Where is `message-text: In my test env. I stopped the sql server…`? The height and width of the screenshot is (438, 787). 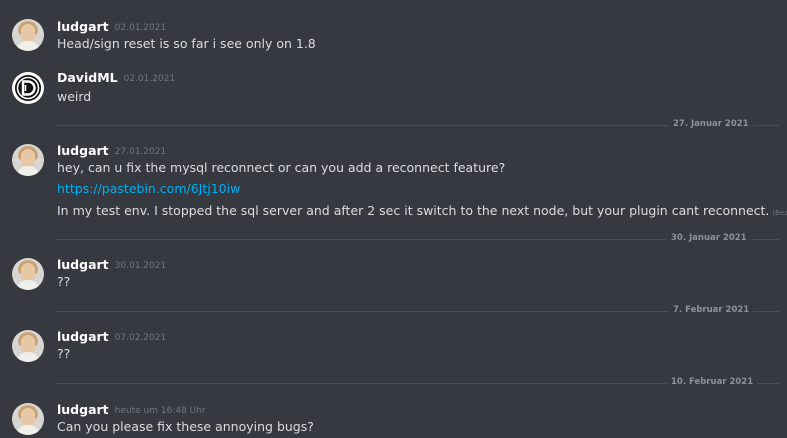 message-text: In my test env. I stopped the sql server… is located at coordinates (422, 210).